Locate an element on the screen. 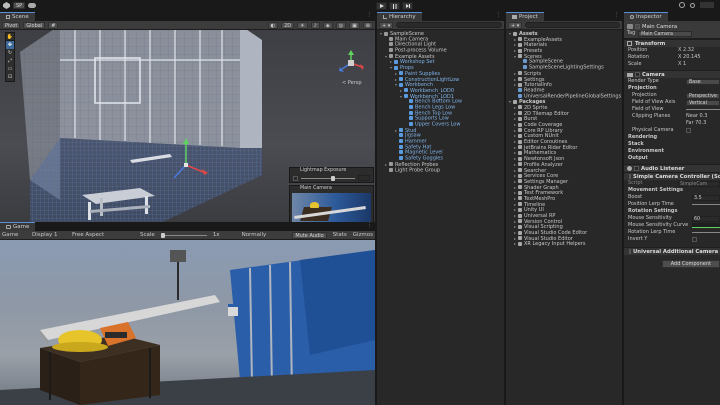 This screenshot has width=720, height=405. orientation-gizmo is located at coordinates (351, 63).